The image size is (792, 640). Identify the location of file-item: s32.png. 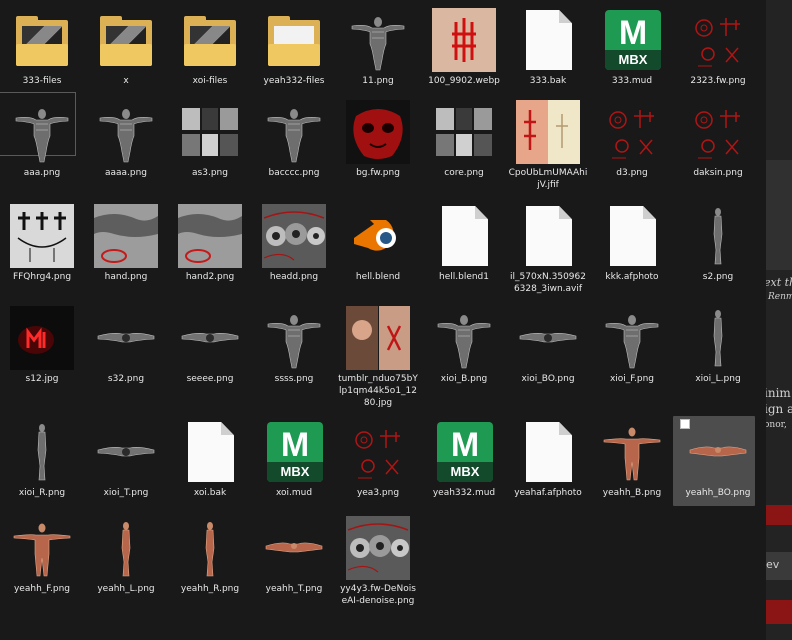
(126, 343).